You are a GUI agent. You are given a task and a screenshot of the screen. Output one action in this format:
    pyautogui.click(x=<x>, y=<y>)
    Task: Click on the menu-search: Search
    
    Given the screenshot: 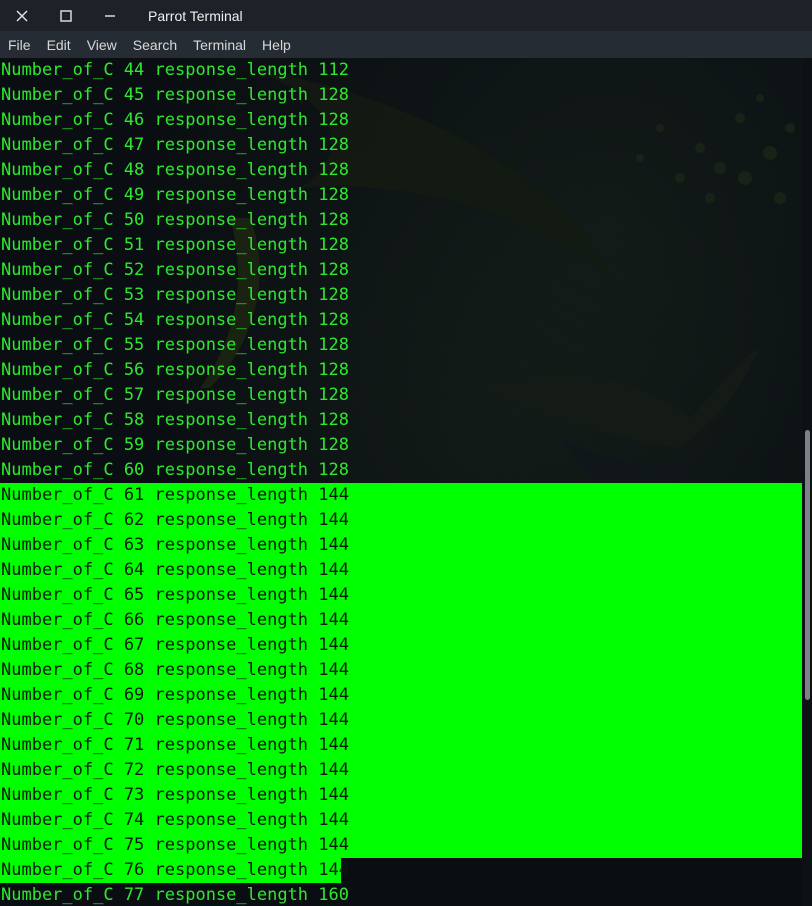 What is the action you would take?
    pyautogui.click(x=155, y=45)
    